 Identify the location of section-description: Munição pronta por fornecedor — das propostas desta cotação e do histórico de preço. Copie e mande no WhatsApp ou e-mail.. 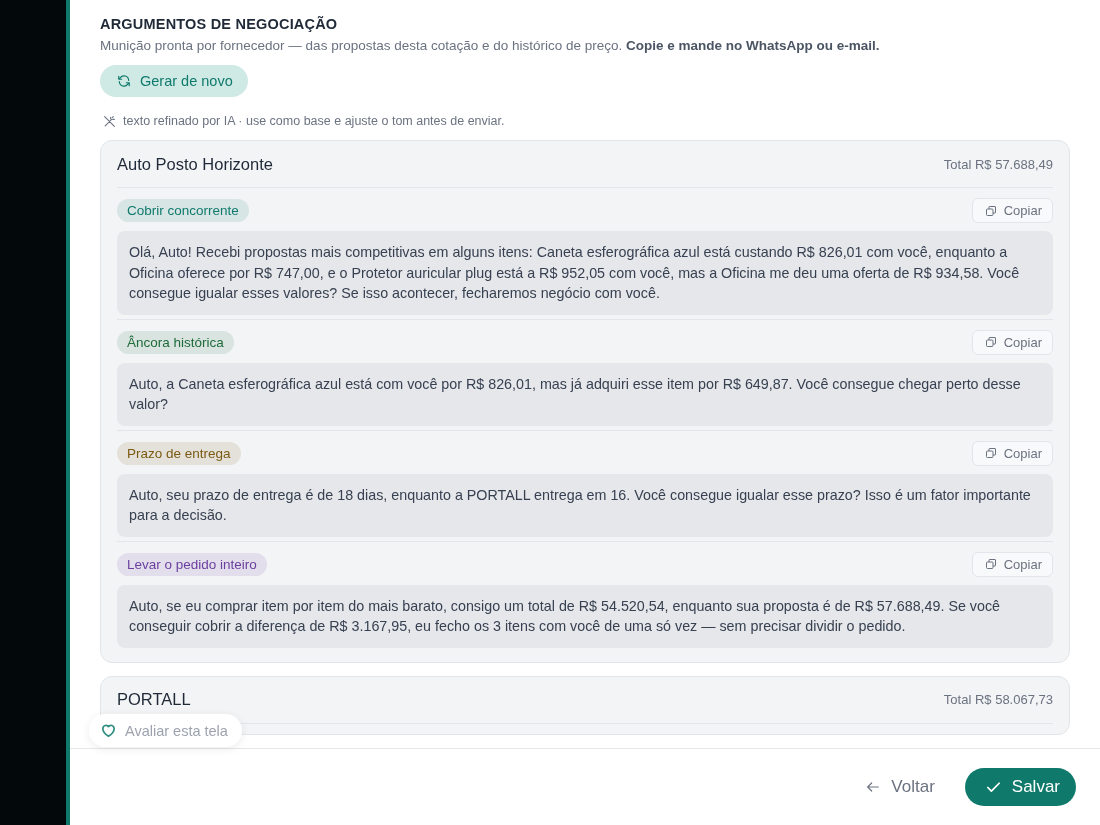
(490, 45).